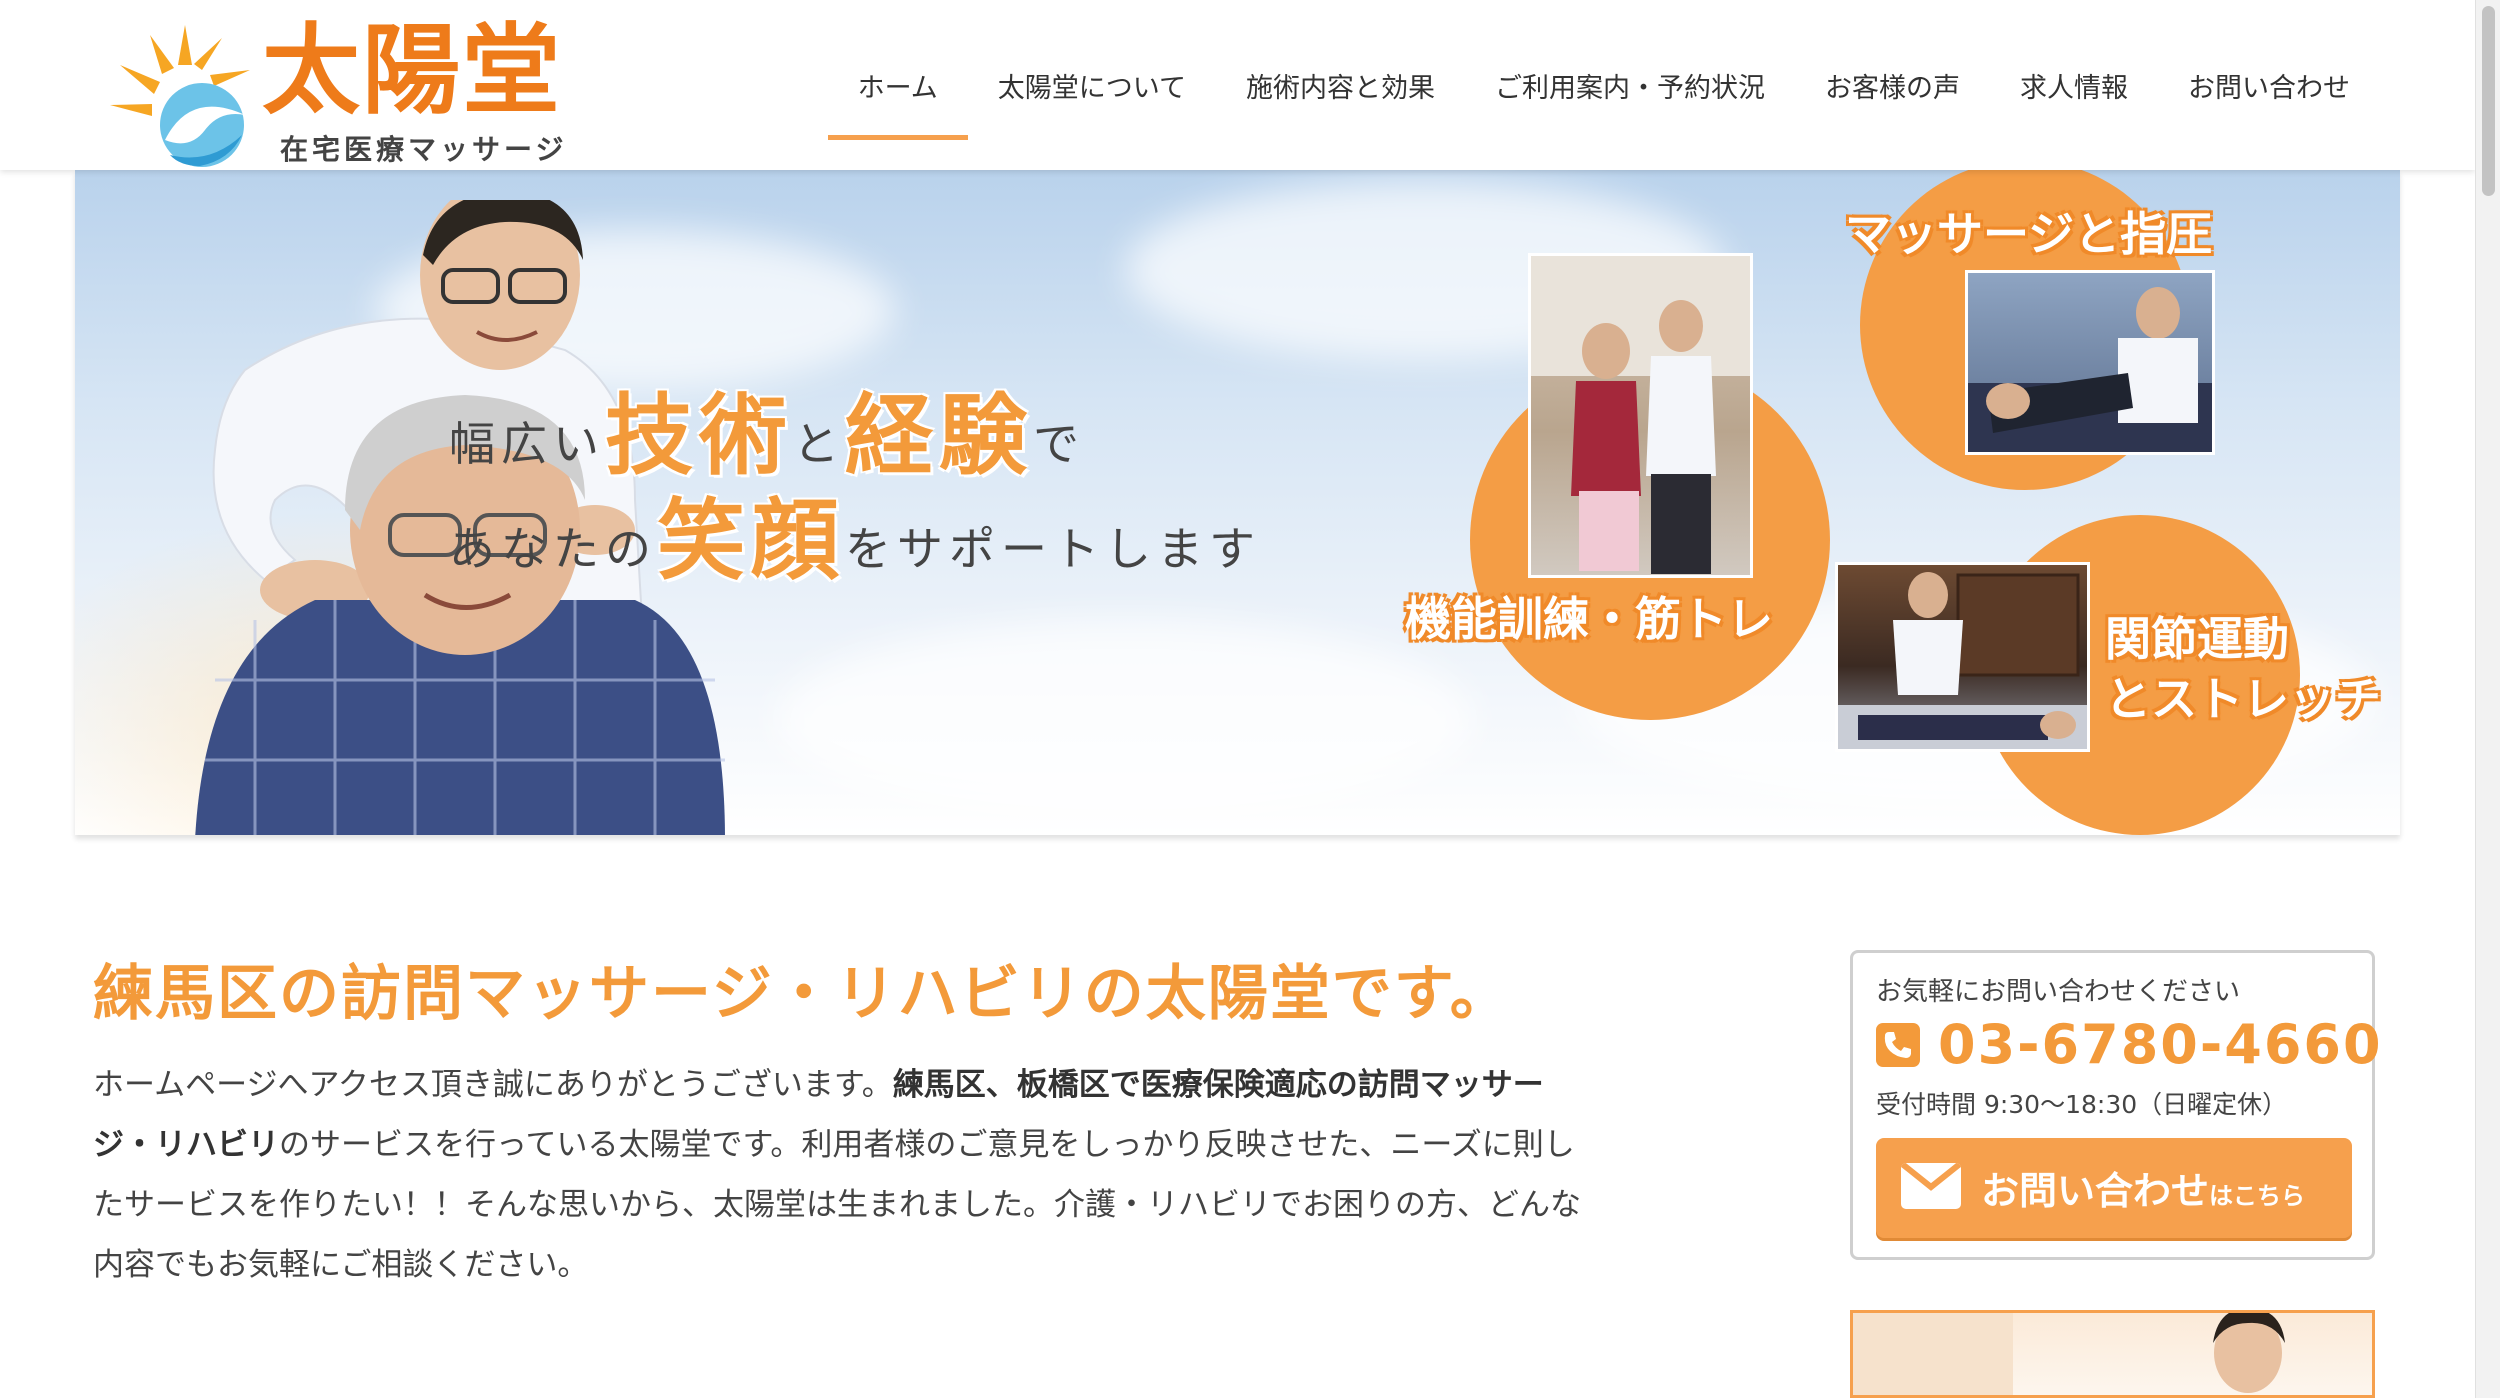  What do you see at coordinates (2082, 1104) in the screenshot?
I see `business-hours: 受付時間 9:30〜18:30（日曜定休）` at bounding box center [2082, 1104].